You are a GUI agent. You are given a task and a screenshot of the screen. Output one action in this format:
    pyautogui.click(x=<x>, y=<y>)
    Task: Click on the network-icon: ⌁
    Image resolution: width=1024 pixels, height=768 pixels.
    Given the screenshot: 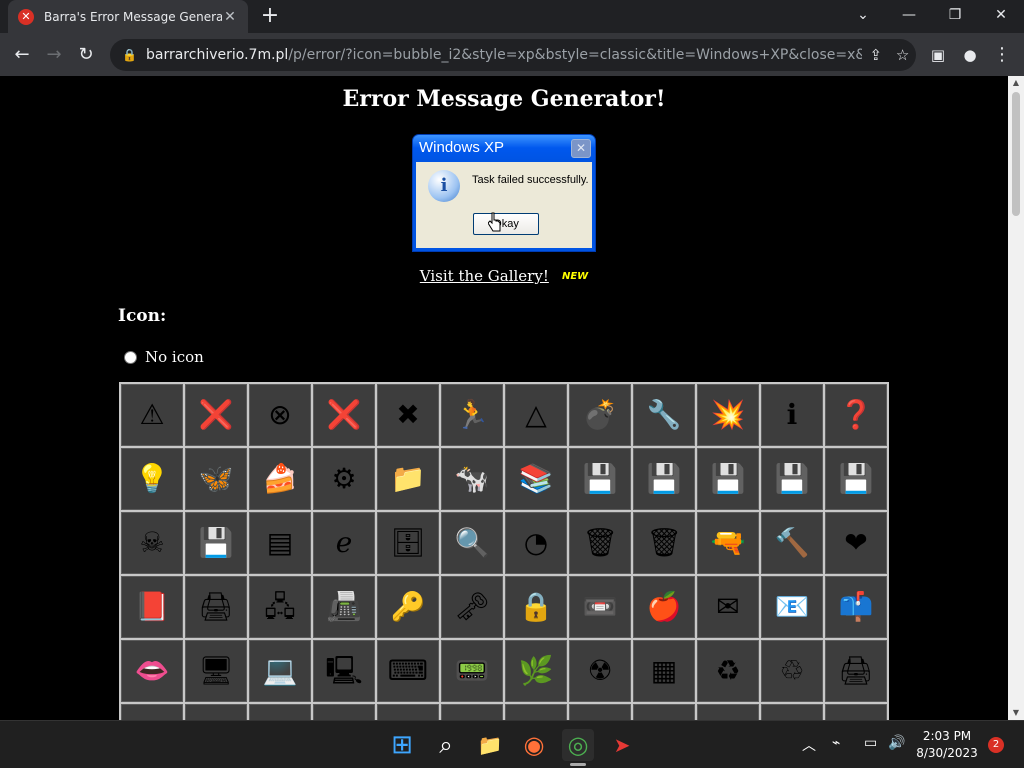 What is the action you would take?
    pyautogui.click(x=836, y=743)
    